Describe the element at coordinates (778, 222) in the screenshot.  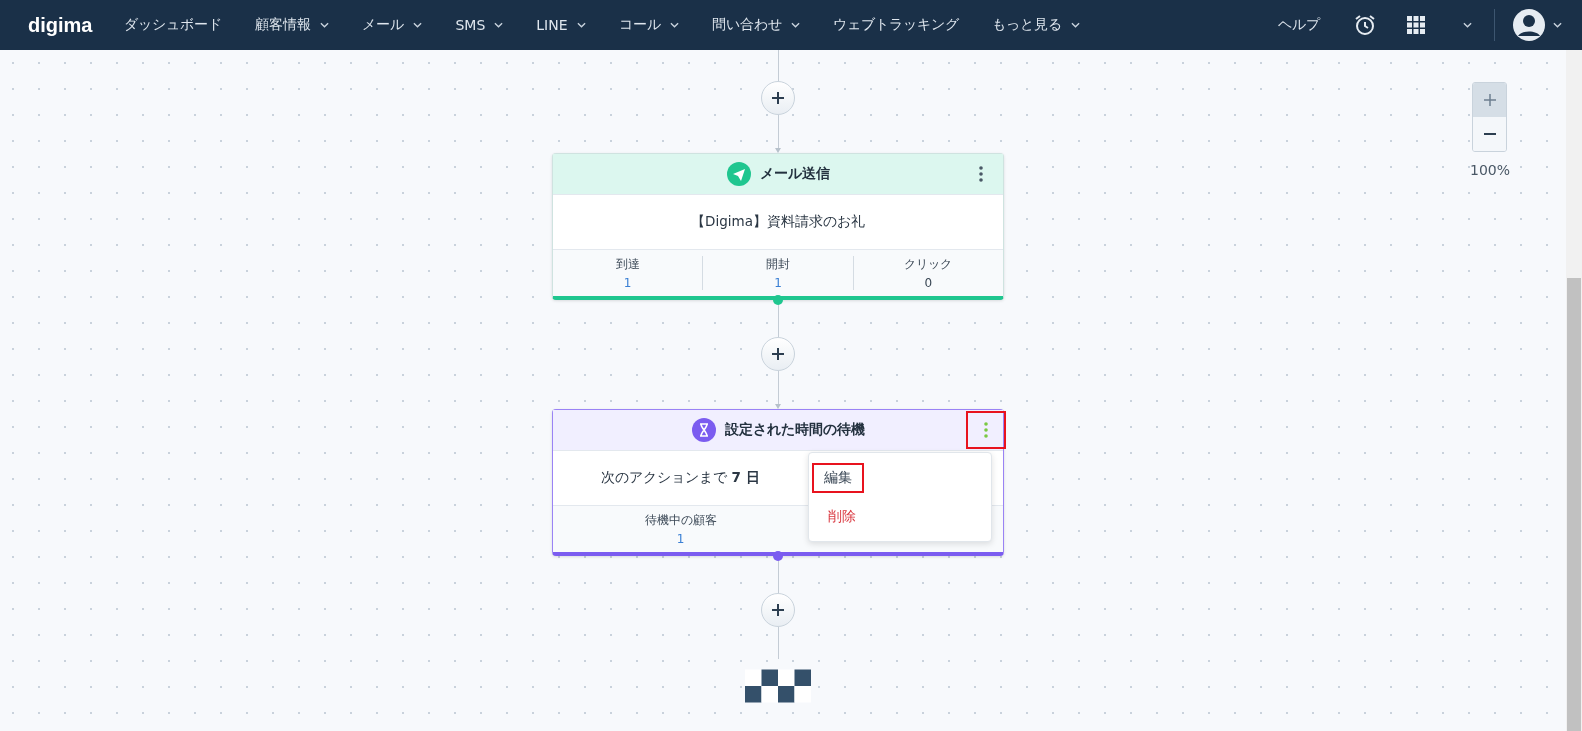
I see `step-description: 【Digima】資料請求のお礼` at that location.